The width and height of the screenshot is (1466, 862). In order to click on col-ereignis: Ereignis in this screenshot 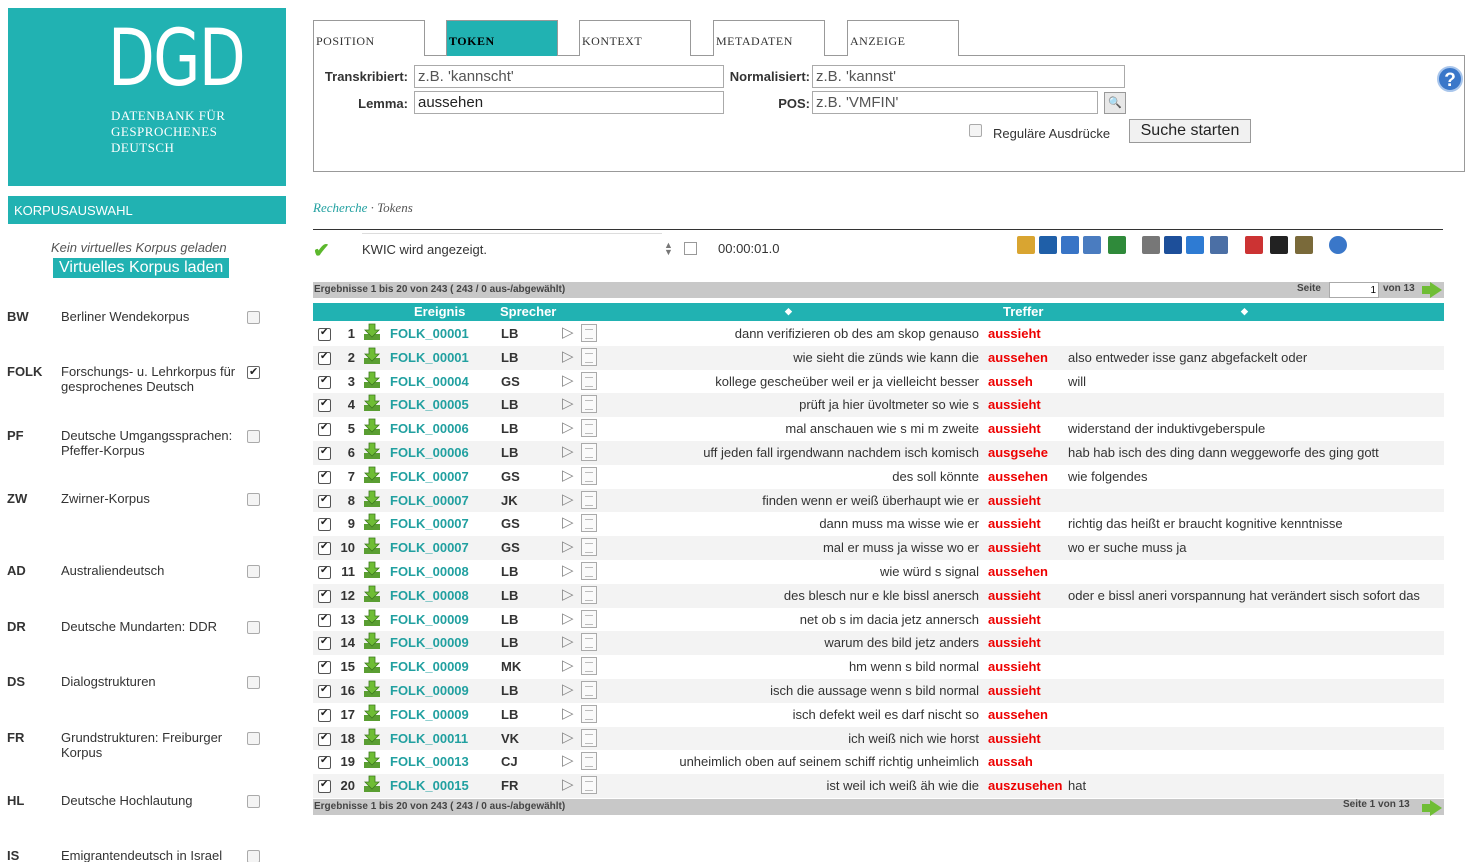, I will do `click(439, 311)`.